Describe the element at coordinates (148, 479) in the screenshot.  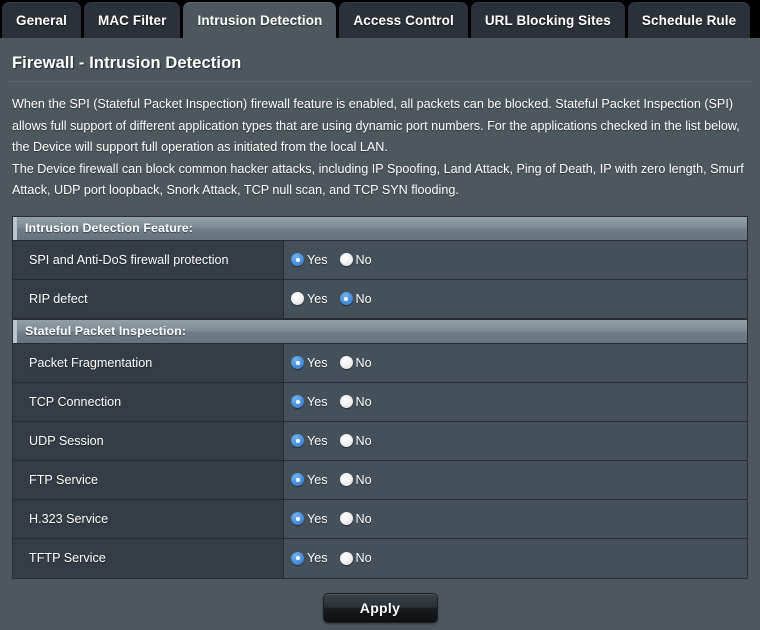
I see `row-label: FTP Service` at that location.